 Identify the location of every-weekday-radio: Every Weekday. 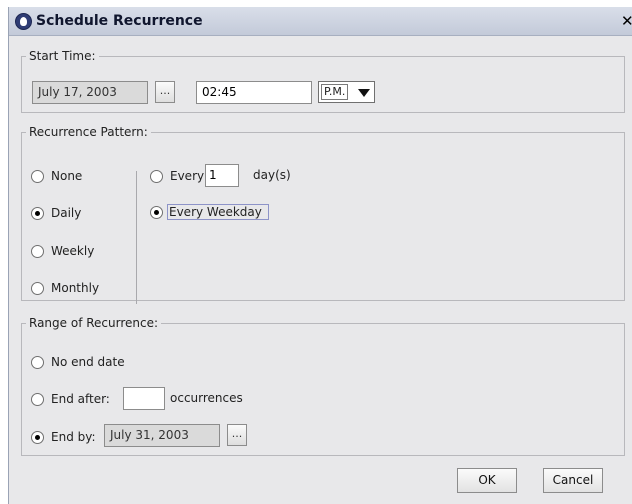
(209, 212).